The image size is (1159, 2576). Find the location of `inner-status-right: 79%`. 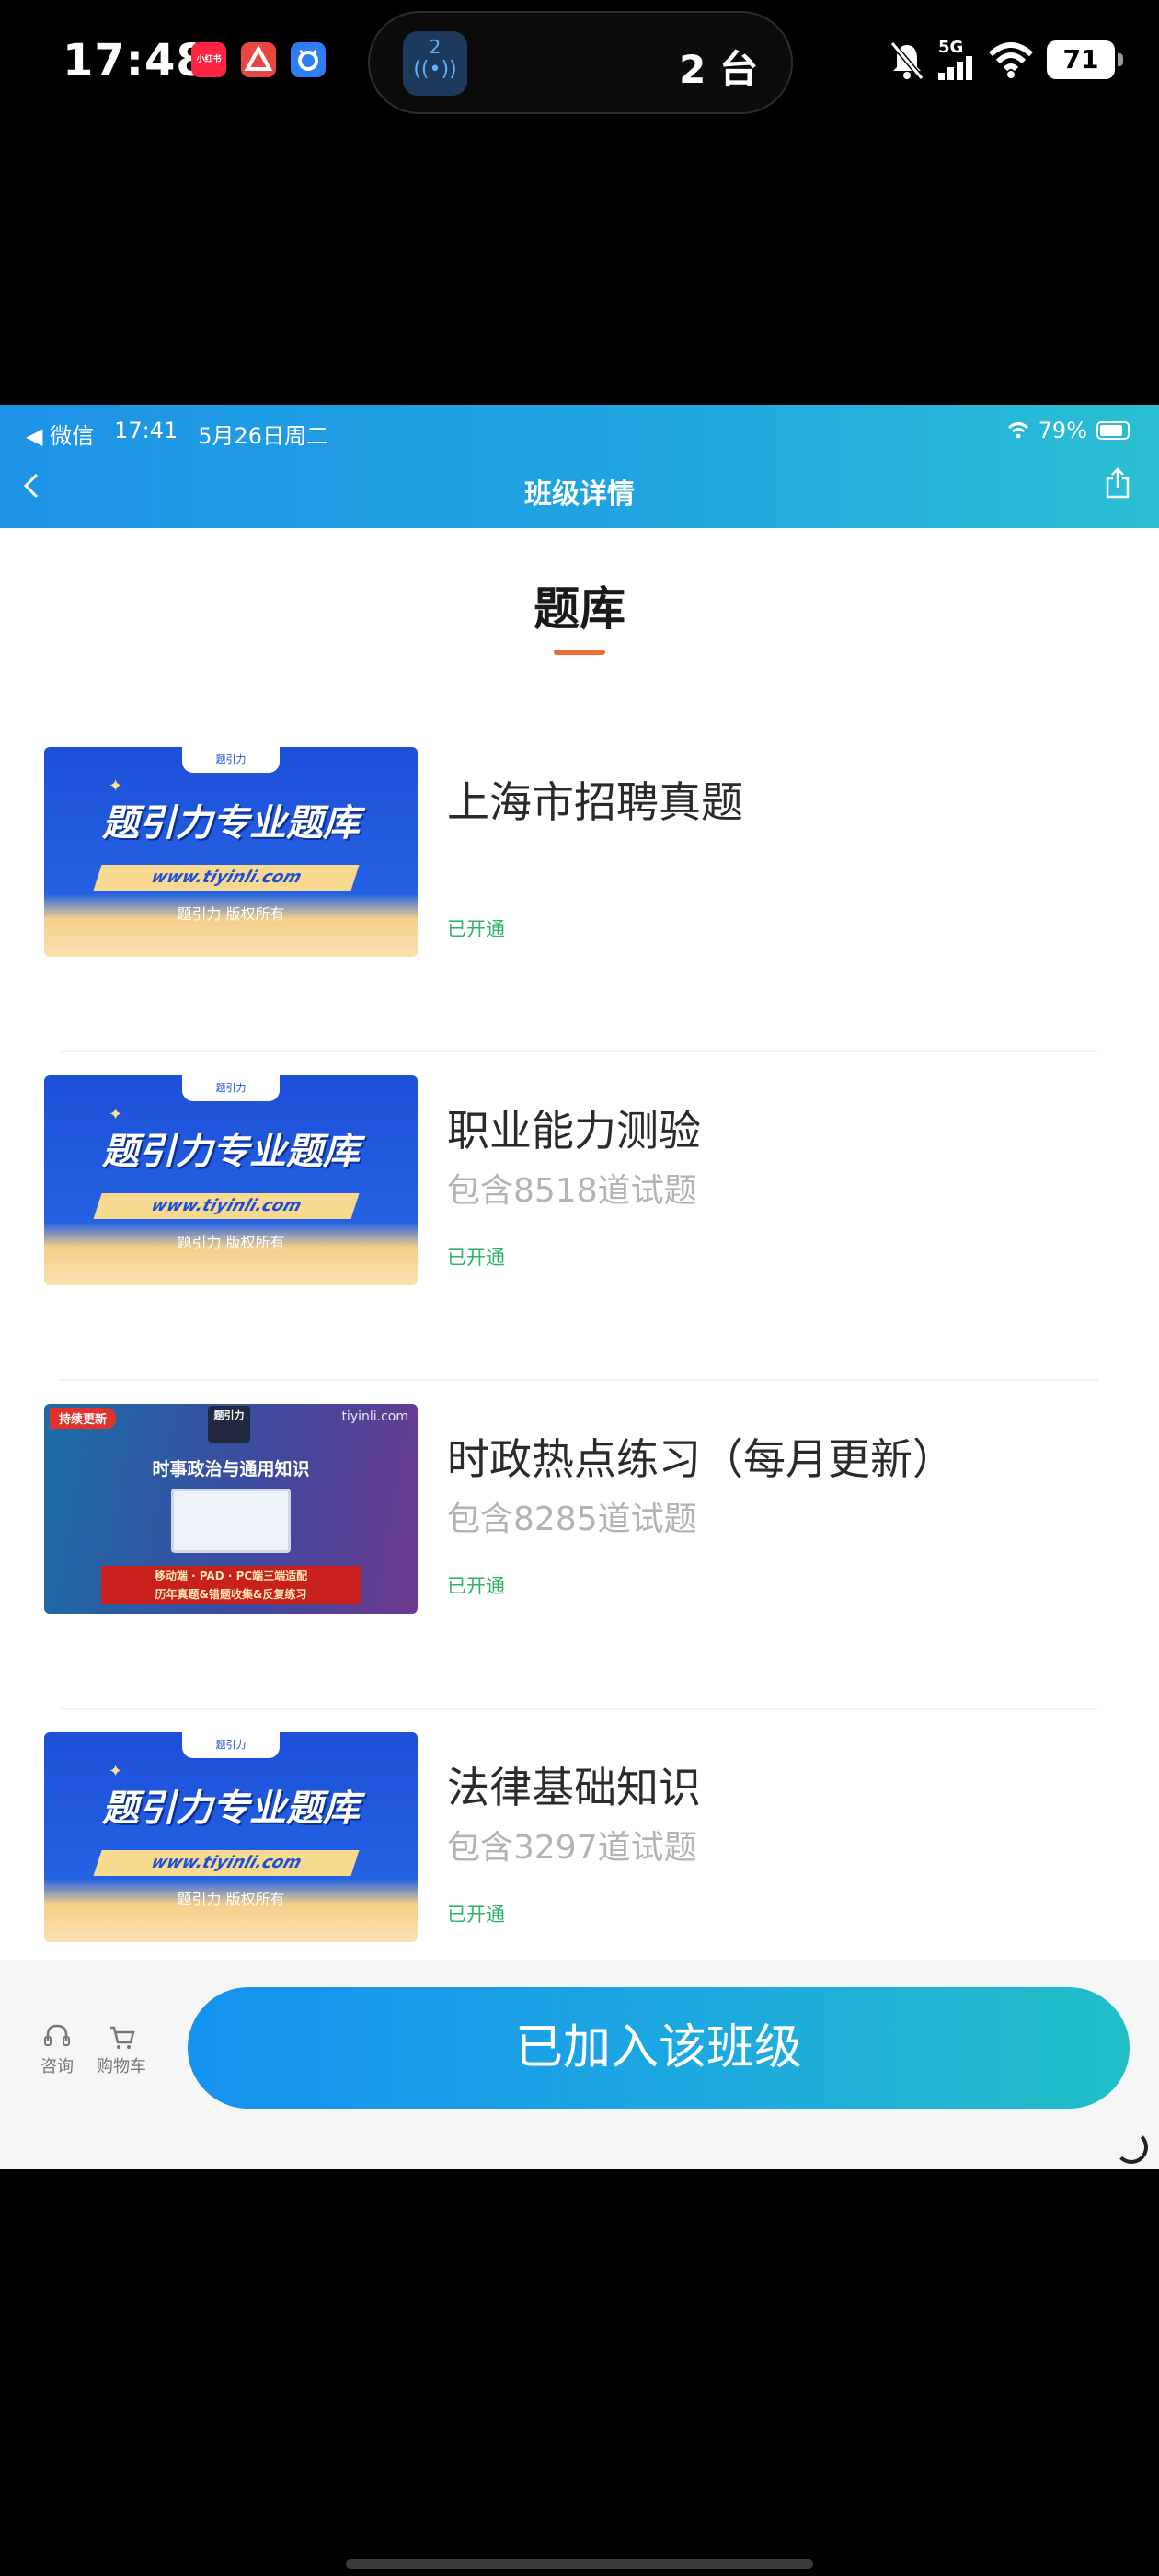

inner-status-right: 79% is located at coordinates (1068, 430).